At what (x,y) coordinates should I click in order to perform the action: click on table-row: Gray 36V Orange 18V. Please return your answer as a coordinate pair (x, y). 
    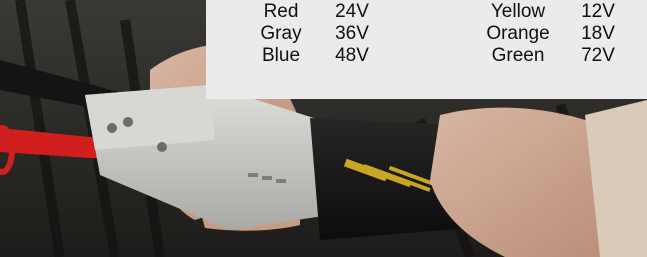
    Looking at the image, I should click on (426, 34).